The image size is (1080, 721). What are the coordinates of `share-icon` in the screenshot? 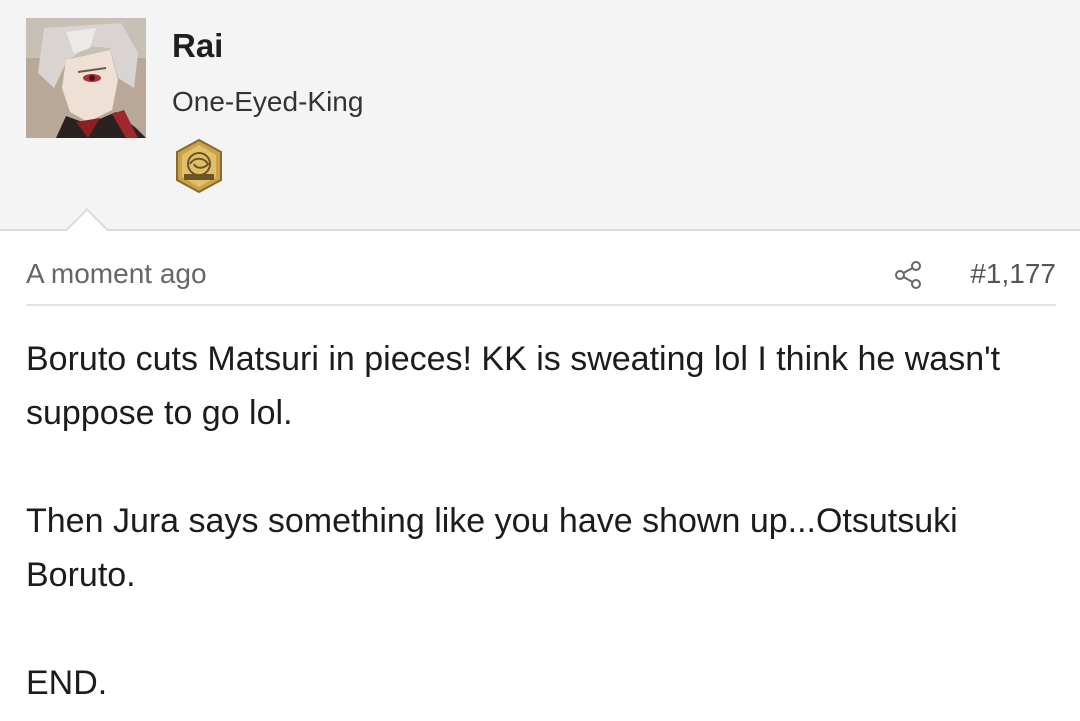 It's located at (909, 275).